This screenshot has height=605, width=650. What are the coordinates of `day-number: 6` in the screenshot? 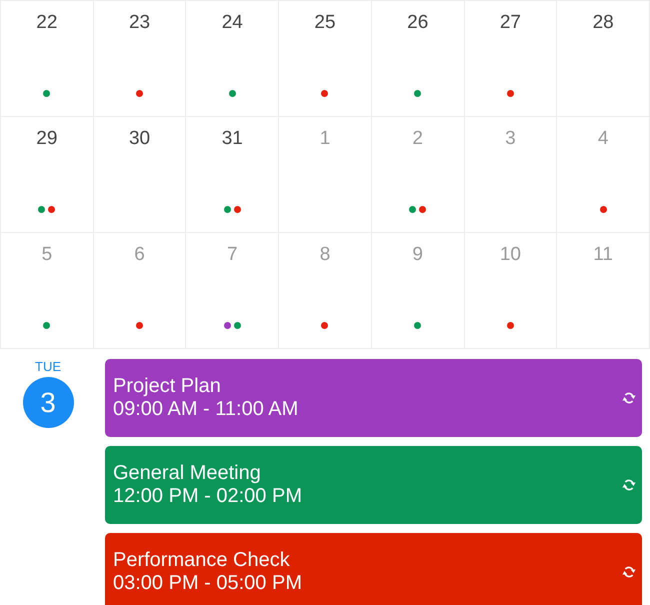 It's located at (139, 255).